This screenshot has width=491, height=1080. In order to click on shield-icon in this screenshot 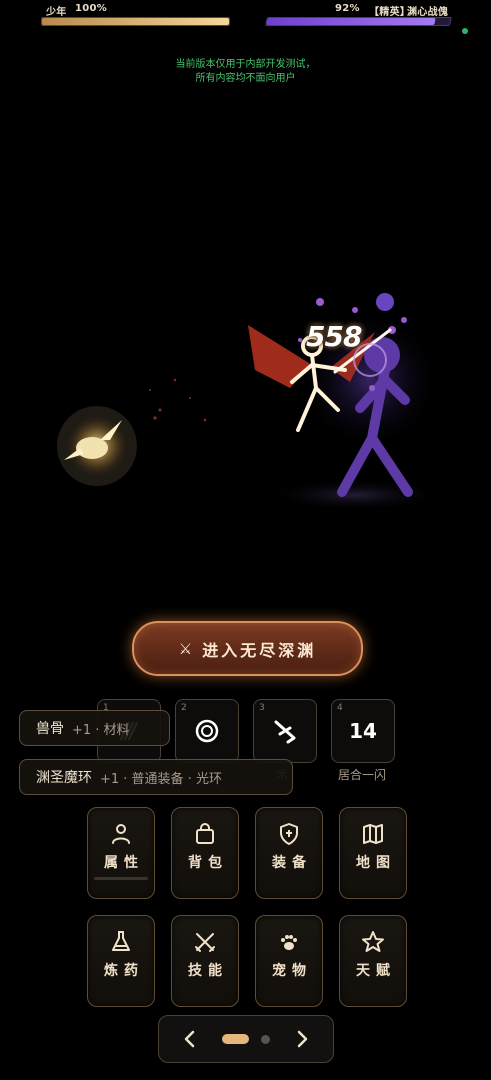, I will do `click(289, 834)`.